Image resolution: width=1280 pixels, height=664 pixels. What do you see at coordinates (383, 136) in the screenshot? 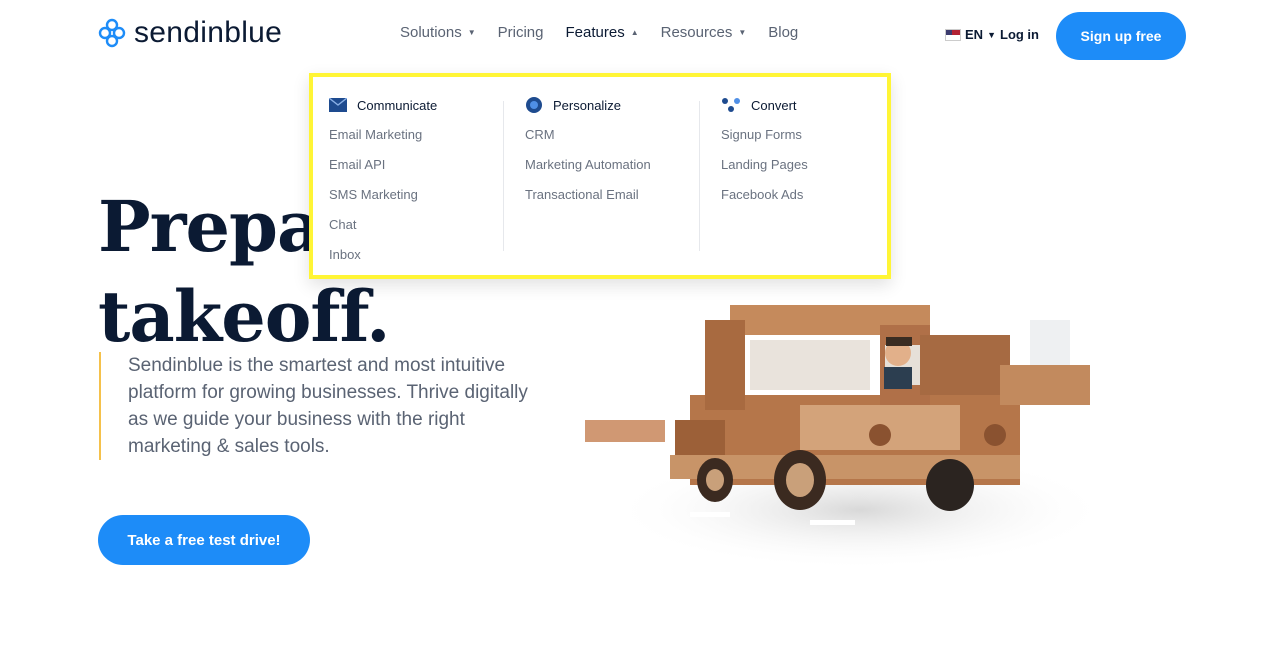
I see `menu-item-email-marketing: Email Marketing` at bounding box center [383, 136].